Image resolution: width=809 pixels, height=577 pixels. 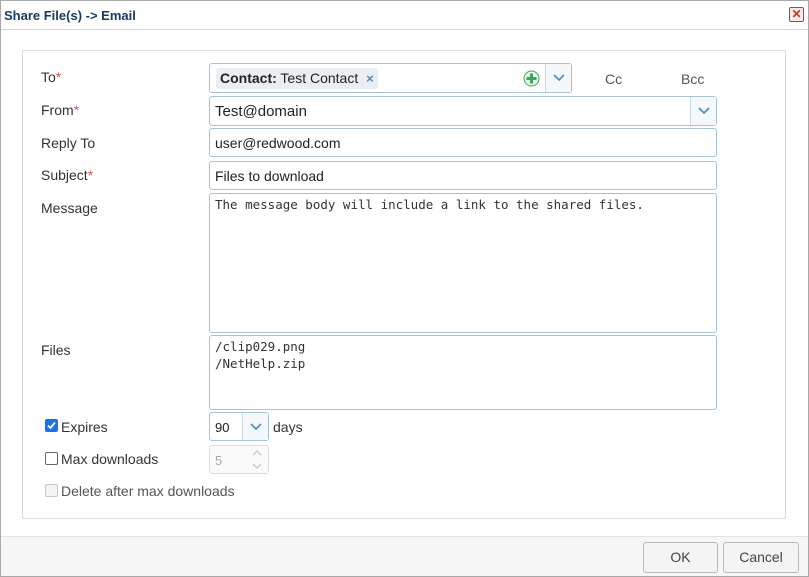 I want to click on expires-dropdown-button, so click(x=255, y=426).